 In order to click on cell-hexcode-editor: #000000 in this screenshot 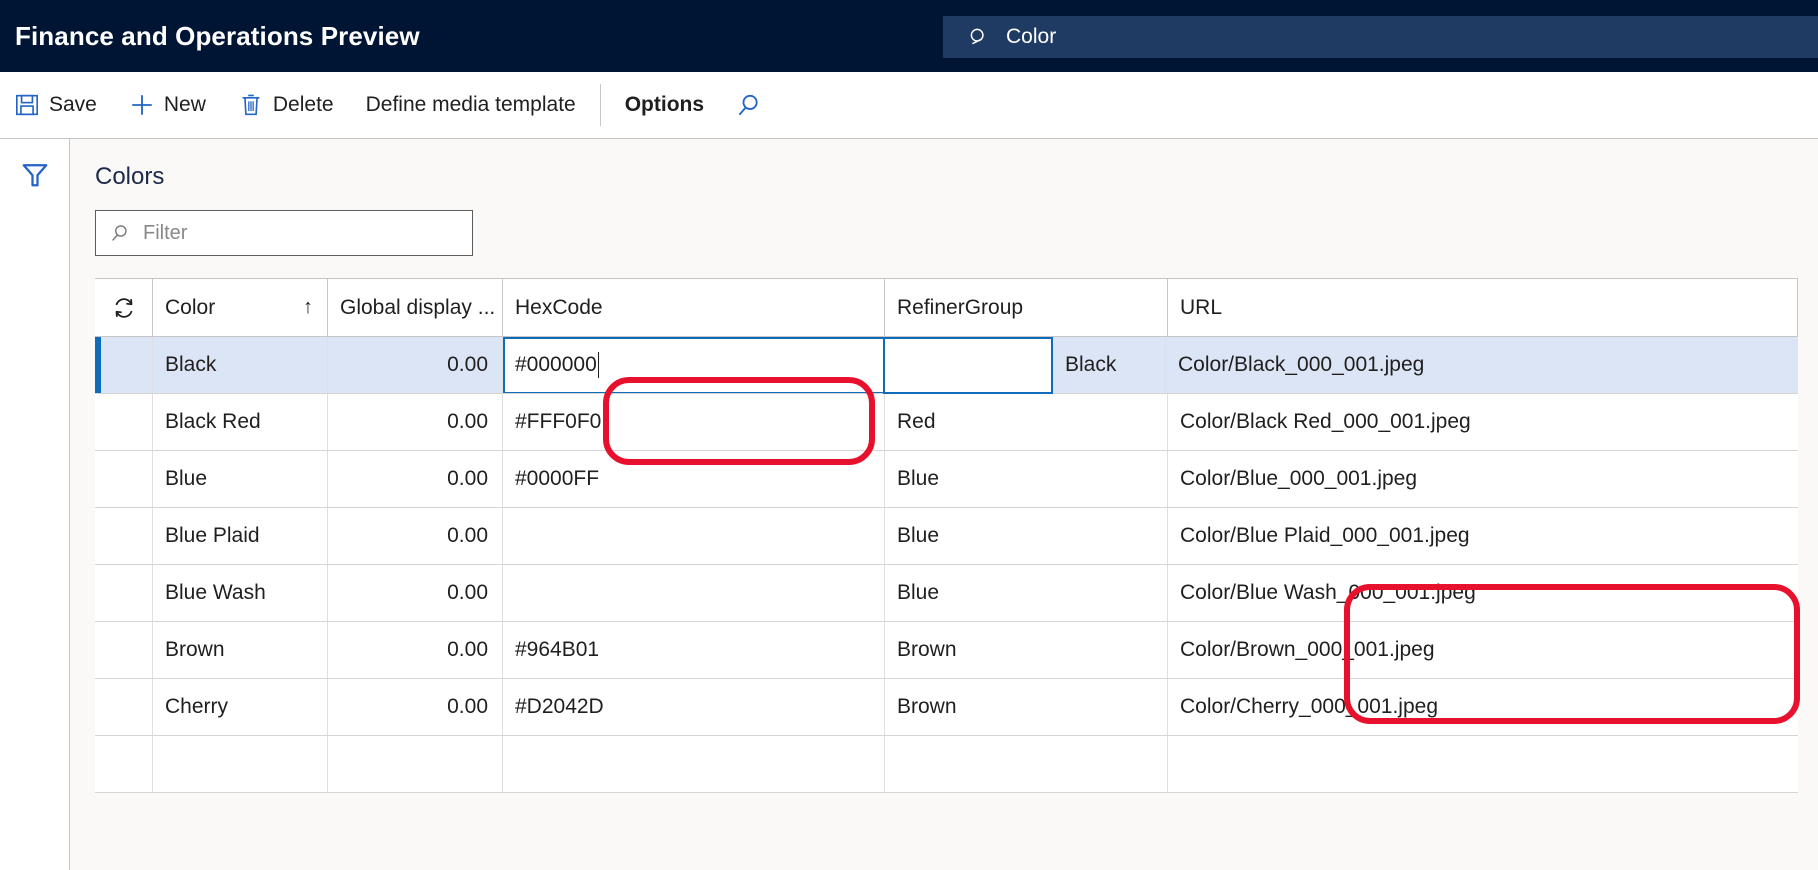, I will do `click(694, 365)`.